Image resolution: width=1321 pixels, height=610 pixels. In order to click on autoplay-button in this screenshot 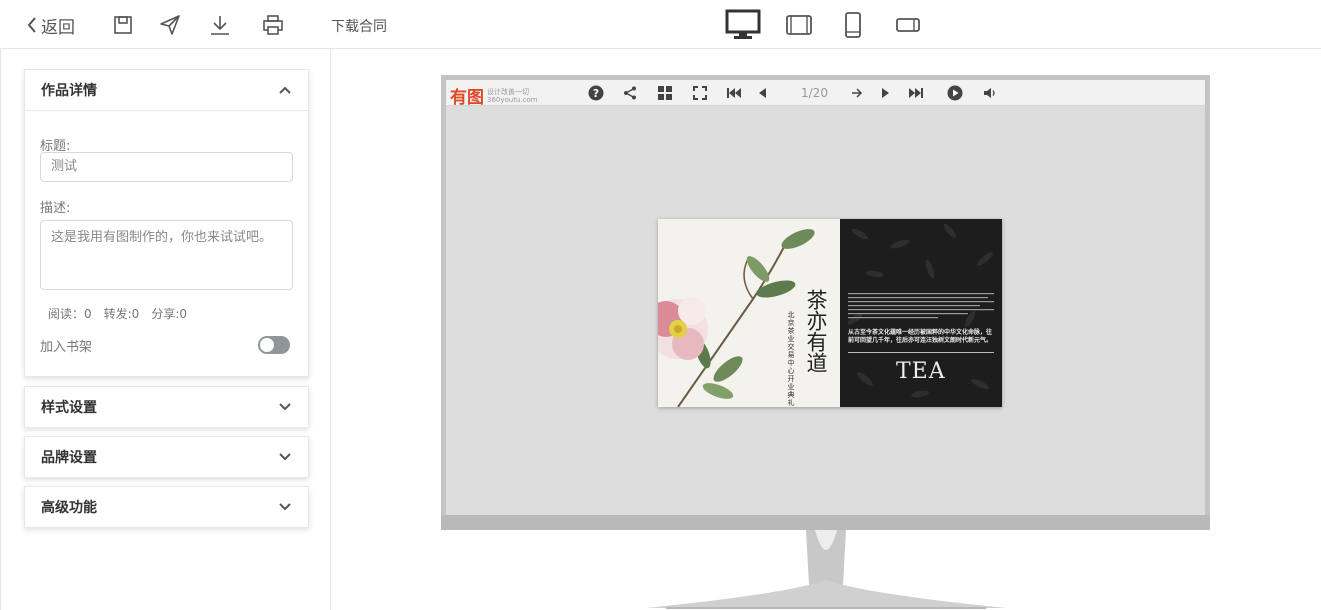, I will do `click(955, 93)`.